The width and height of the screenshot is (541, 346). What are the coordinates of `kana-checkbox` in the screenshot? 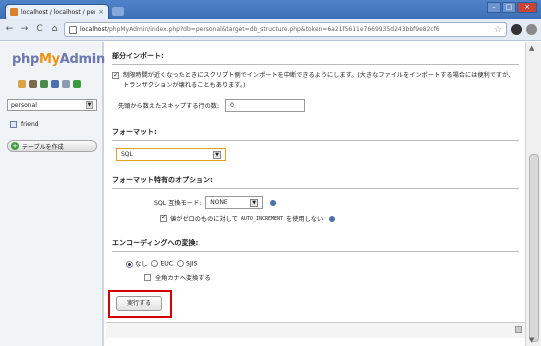 It's located at (147, 277).